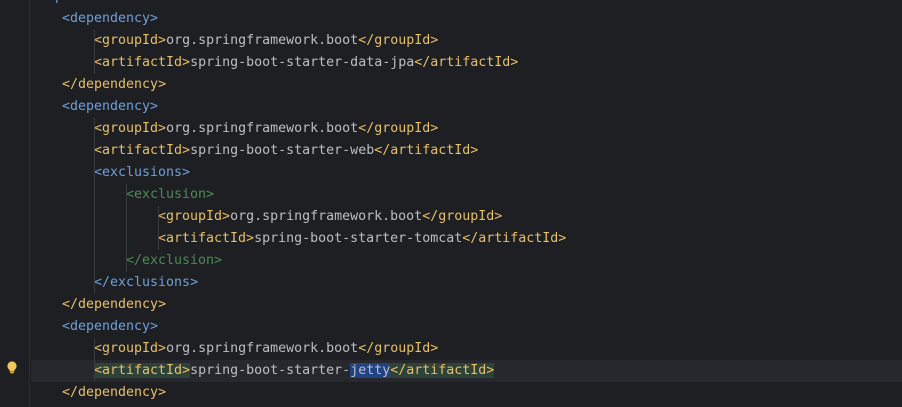 The width and height of the screenshot is (902, 407). Describe the element at coordinates (170, 194) in the screenshot. I see `xml-open-tag: <exclusion>` at that location.